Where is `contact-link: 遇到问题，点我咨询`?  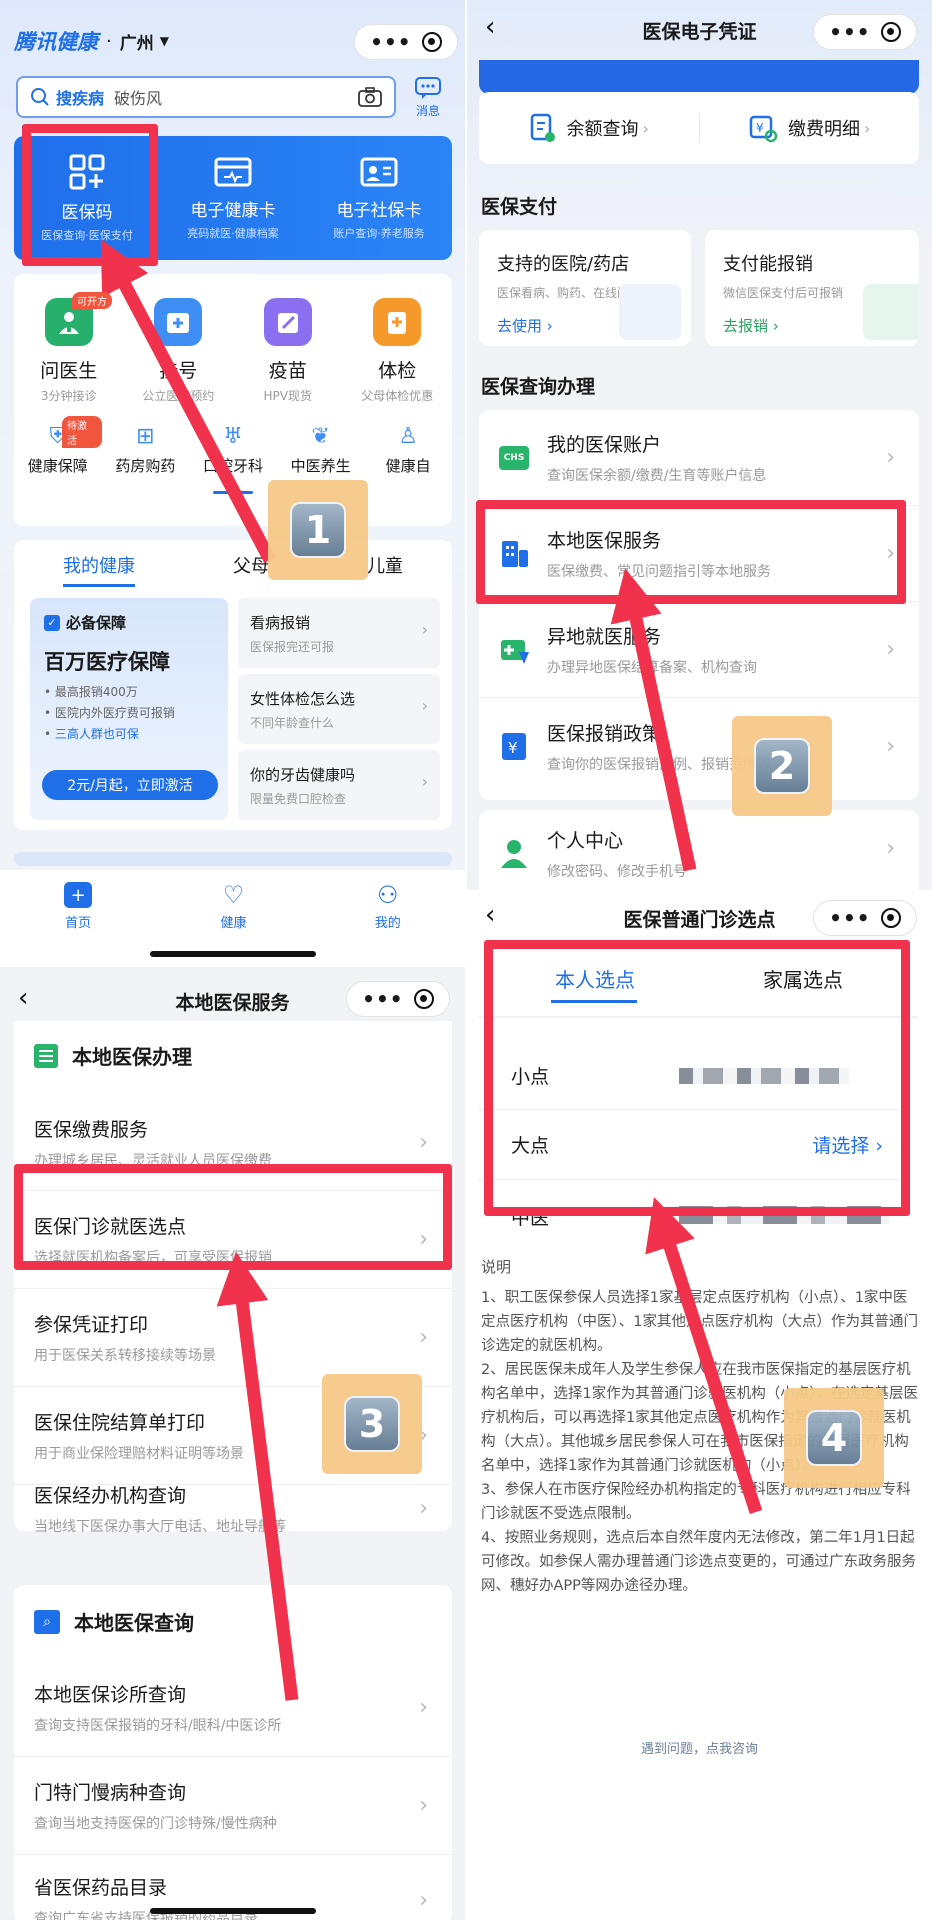
contact-link: 遇到问题，点我咨询 is located at coordinates (699, 1747).